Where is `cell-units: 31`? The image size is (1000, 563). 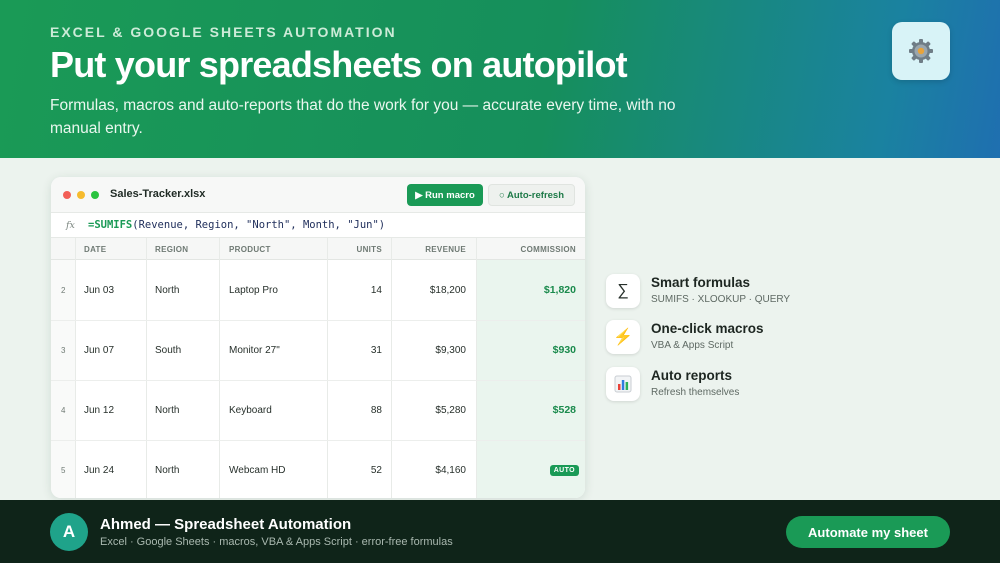
cell-units: 31 is located at coordinates (376, 350).